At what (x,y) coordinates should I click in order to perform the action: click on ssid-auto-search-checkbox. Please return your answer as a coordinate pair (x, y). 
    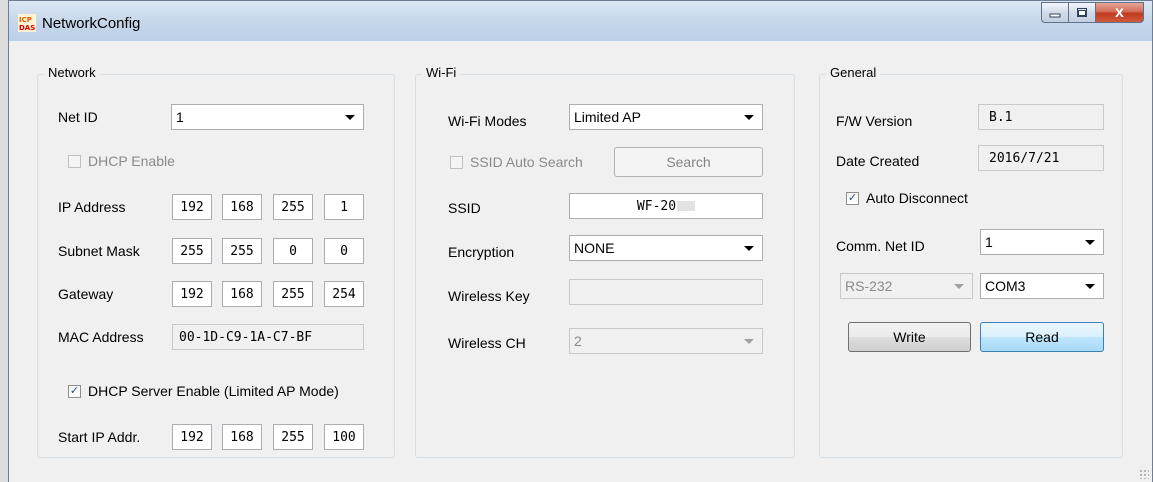
    Looking at the image, I should click on (456, 162).